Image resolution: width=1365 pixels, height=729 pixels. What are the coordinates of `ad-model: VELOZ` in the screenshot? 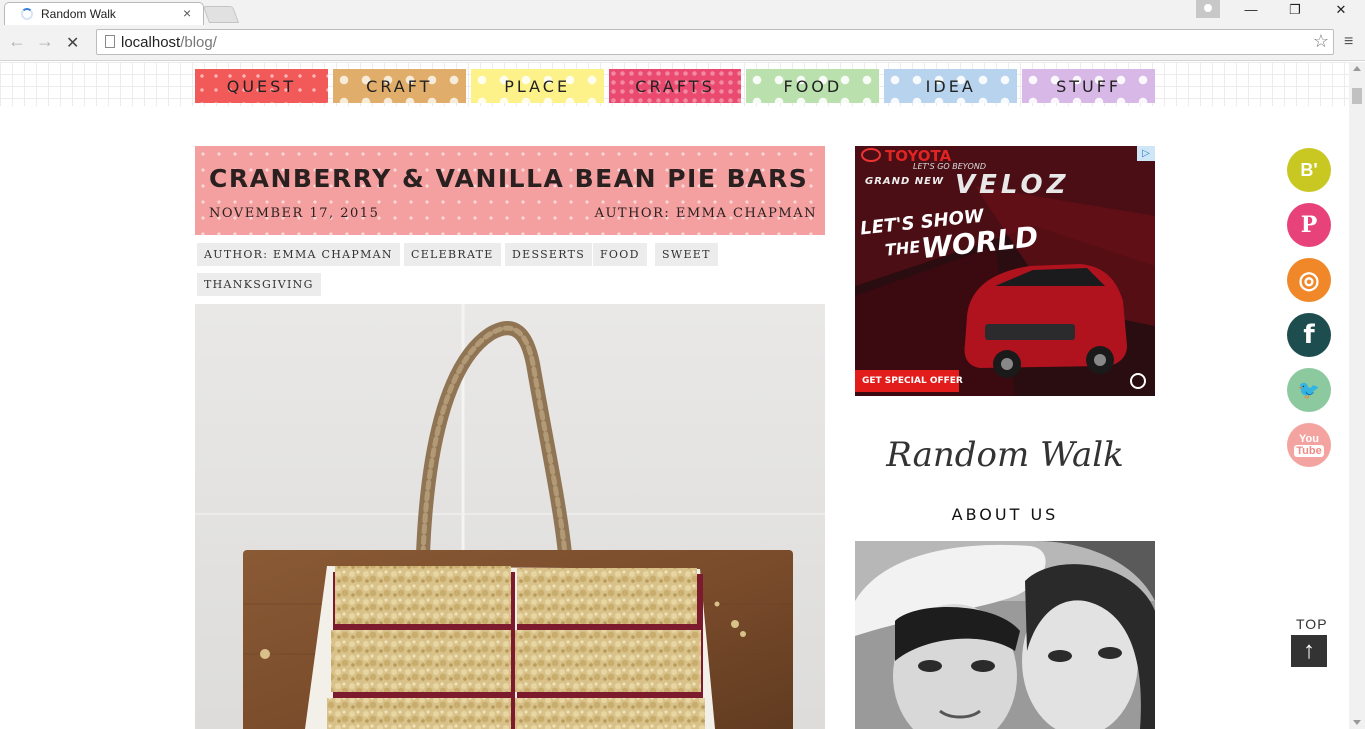 It's located at (1012, 185).